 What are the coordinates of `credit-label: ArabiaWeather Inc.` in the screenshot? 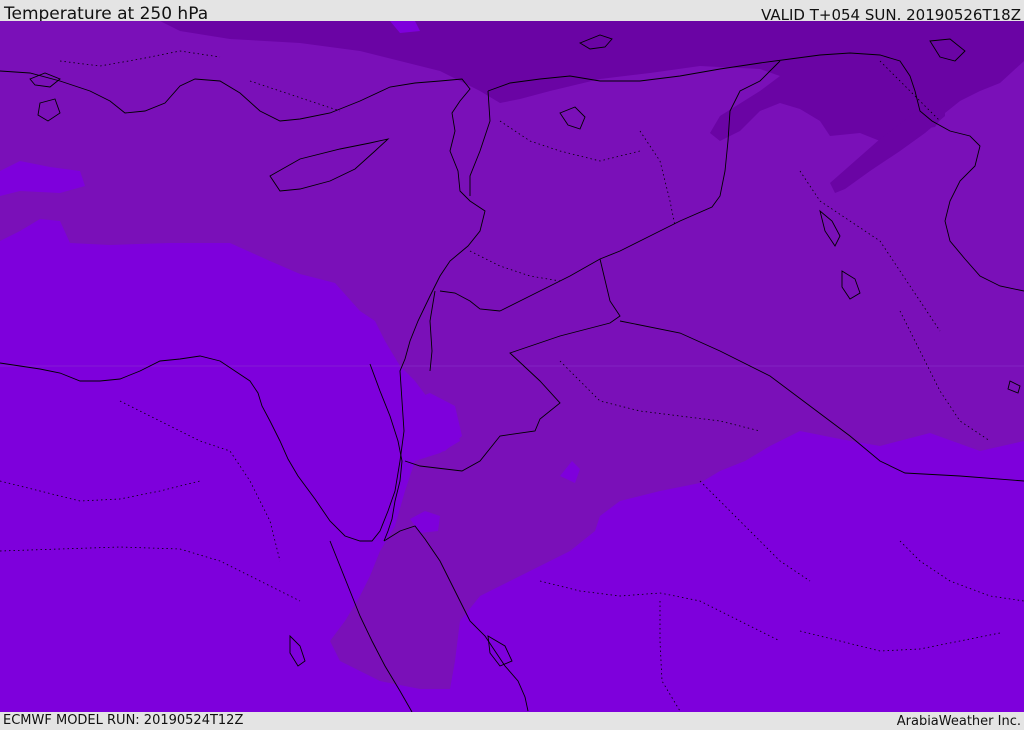 It's located at (958, 721).